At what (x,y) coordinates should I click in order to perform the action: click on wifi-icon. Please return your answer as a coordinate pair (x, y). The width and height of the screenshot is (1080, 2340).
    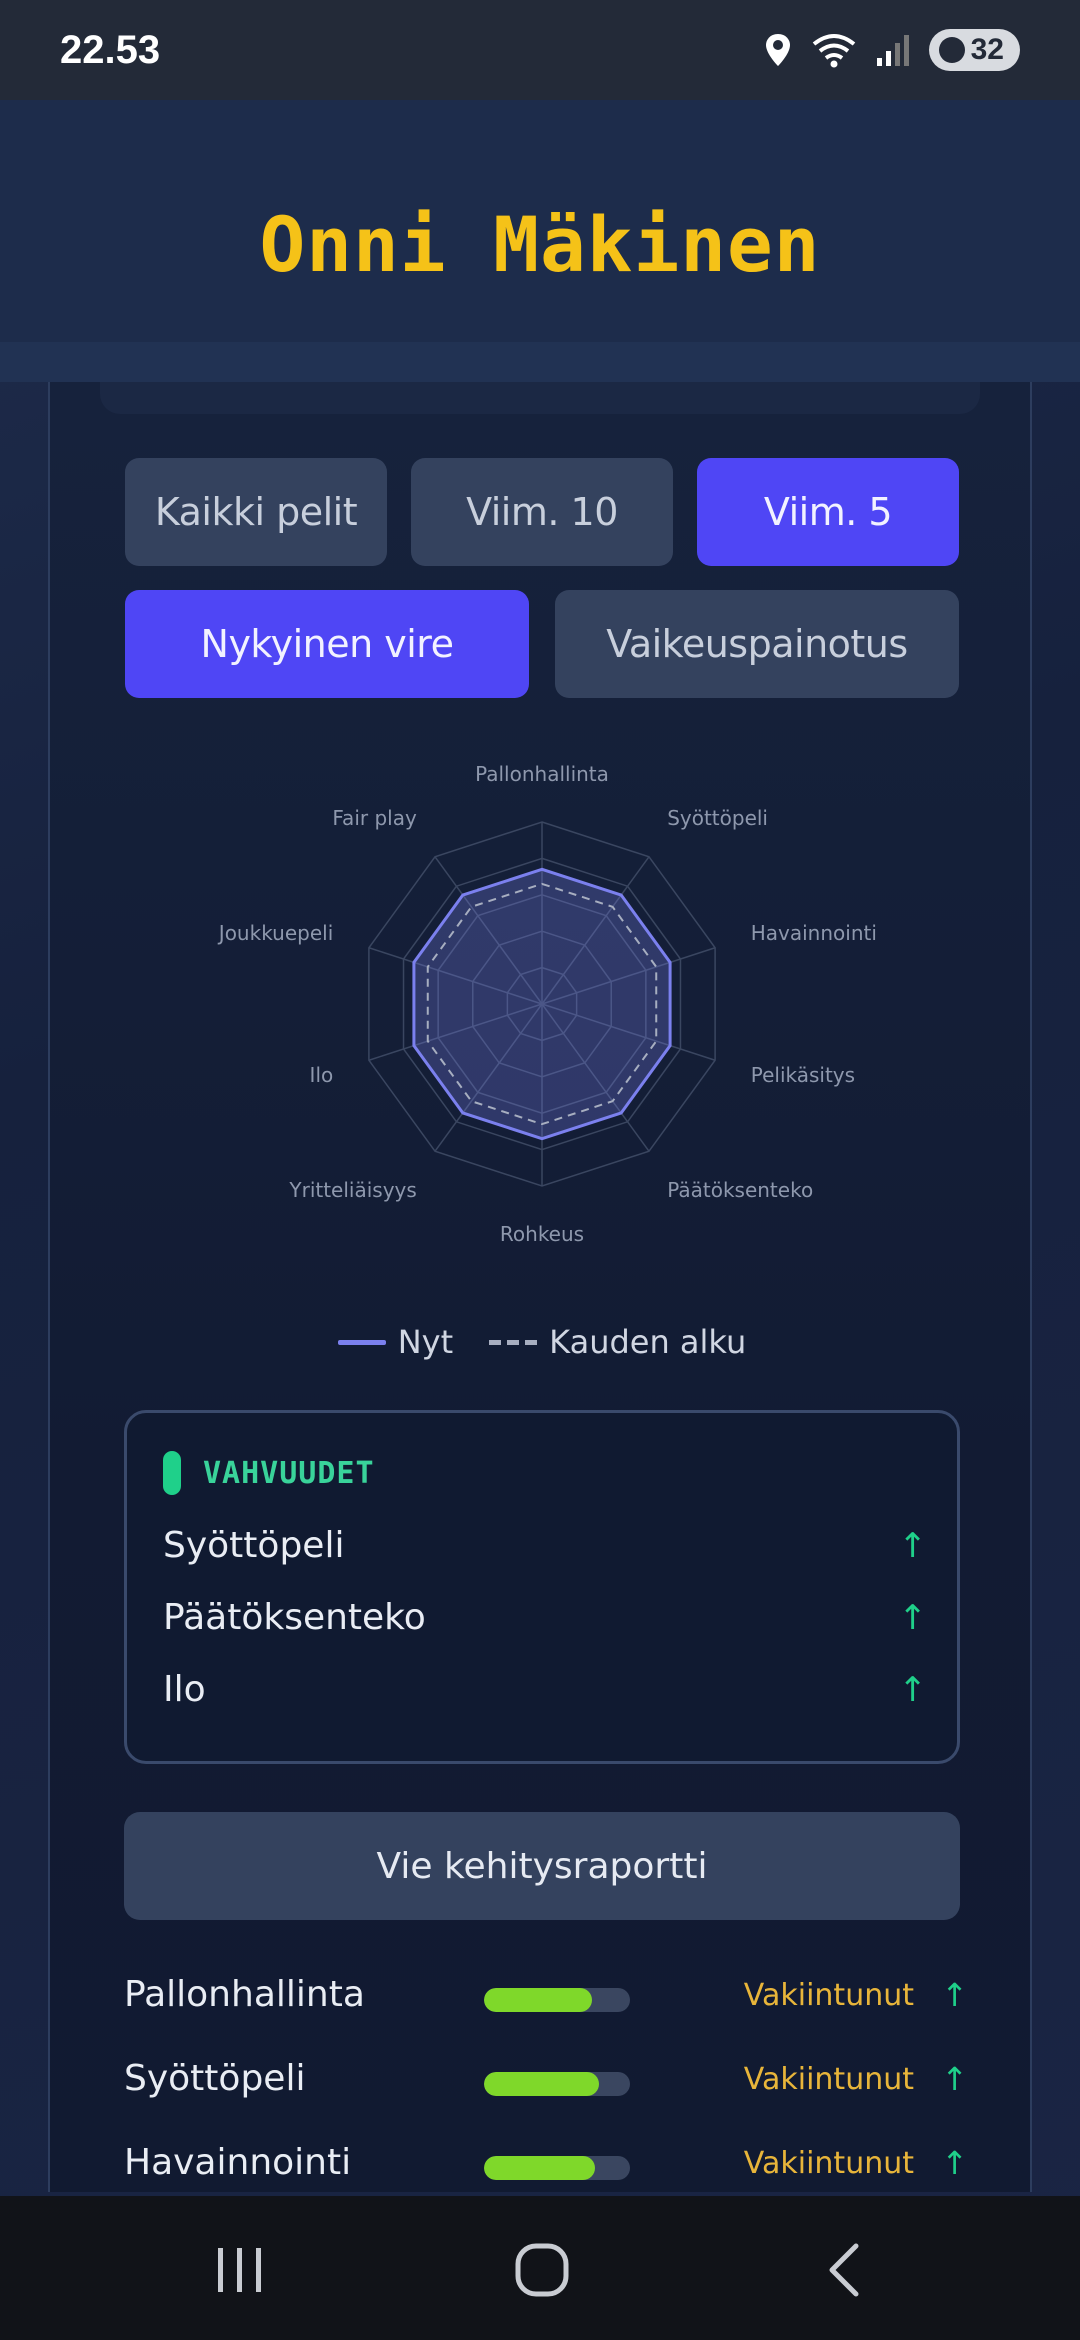
    Looking at the image, I should click on (833, 51).